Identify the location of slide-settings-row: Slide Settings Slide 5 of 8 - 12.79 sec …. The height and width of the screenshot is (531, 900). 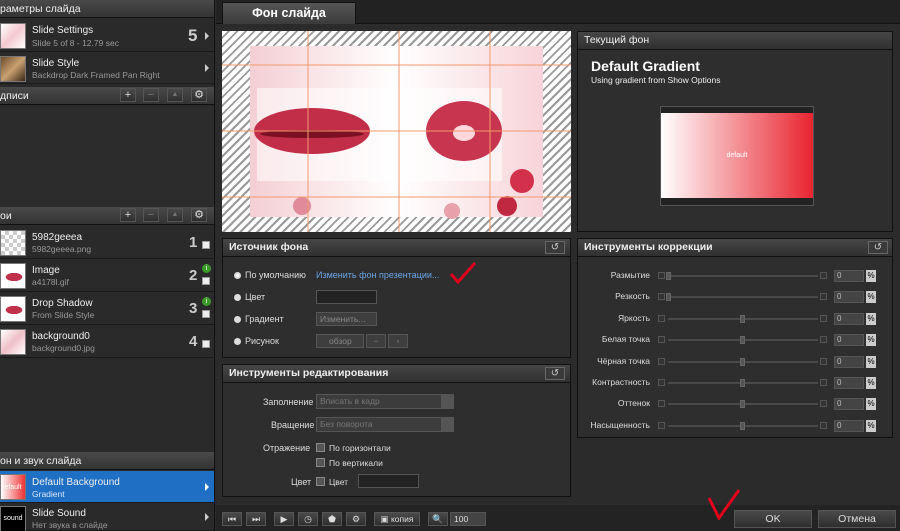
(107, 35).